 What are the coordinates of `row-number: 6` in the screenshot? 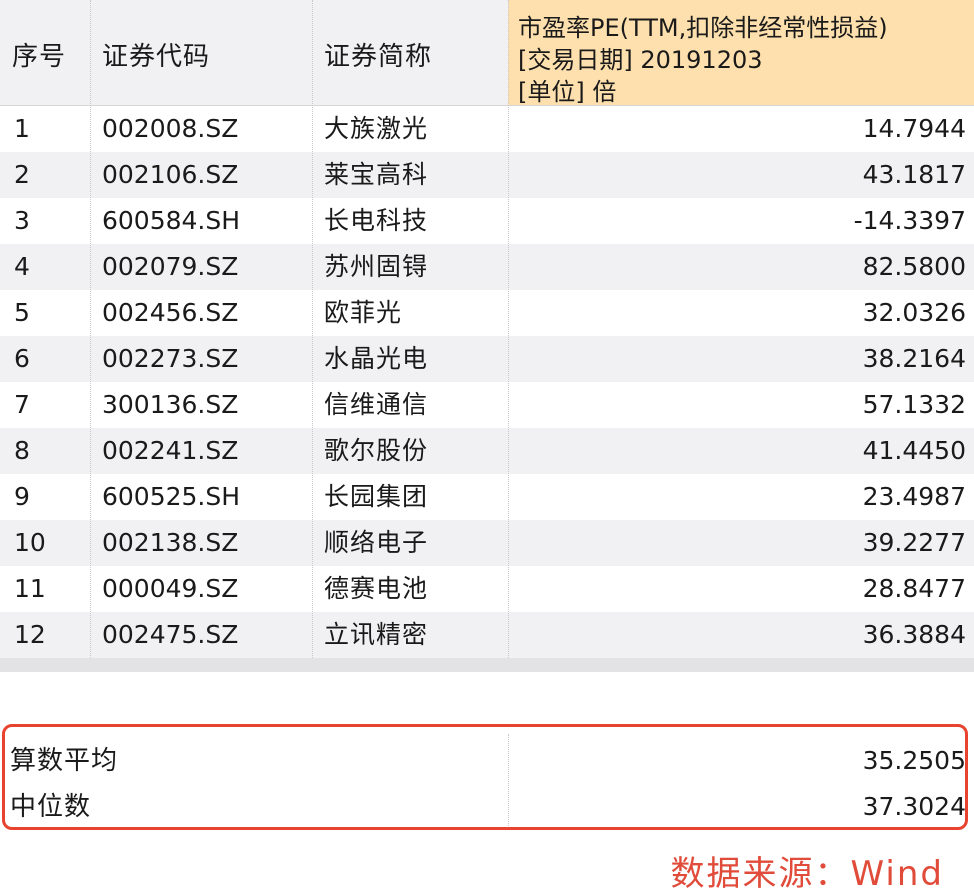 It's located at (22, 358).